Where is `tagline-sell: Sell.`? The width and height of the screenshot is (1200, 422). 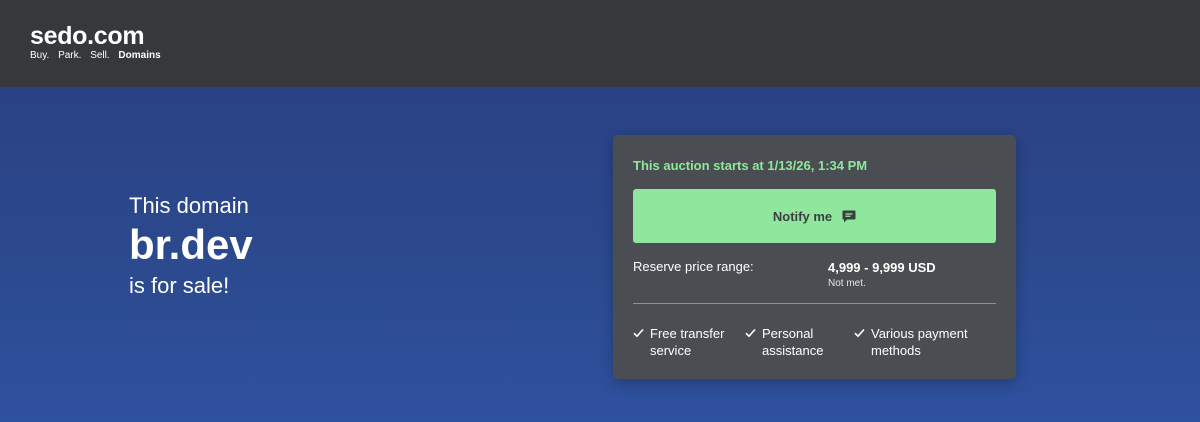 tagline-sell: Sell. is located at coordinates (100, 55).